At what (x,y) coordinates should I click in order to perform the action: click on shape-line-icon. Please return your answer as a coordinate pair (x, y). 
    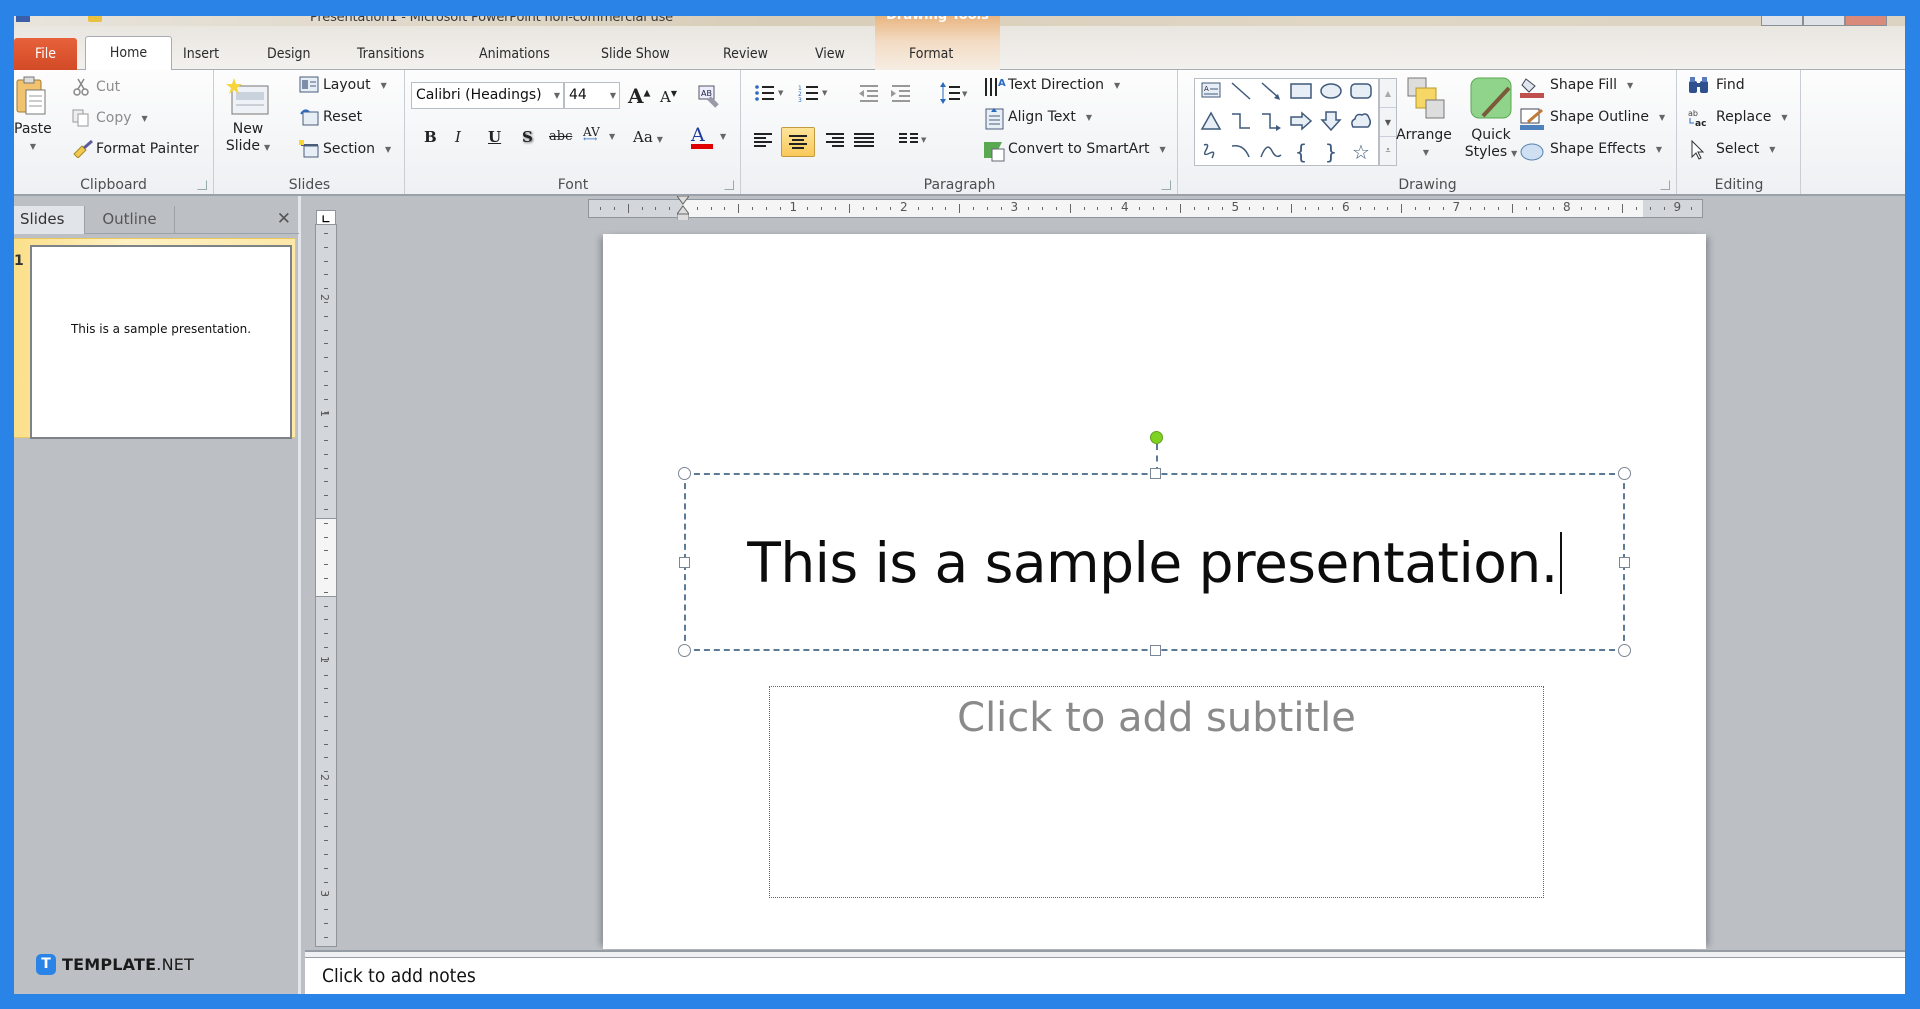
    Looking at the image, I should click on (1241, 92).